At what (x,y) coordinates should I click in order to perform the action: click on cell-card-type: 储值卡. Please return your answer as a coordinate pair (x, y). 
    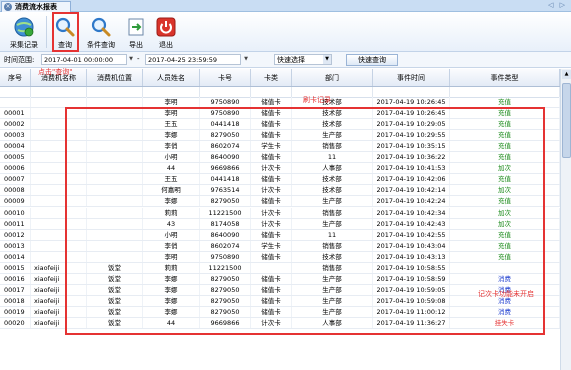
    Looking at the image, I should click on (271, 102).